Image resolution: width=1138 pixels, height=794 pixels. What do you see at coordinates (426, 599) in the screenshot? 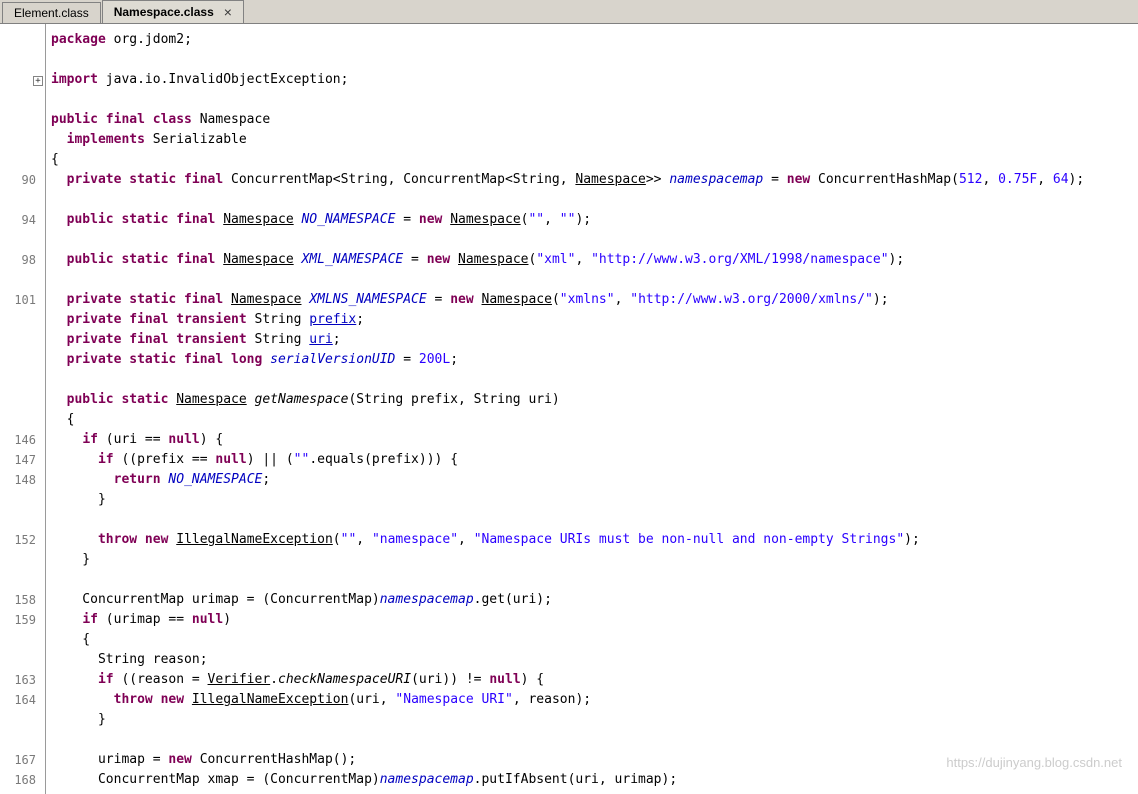
I see `code-token: namespacemap` at bounding box center [426, 599].